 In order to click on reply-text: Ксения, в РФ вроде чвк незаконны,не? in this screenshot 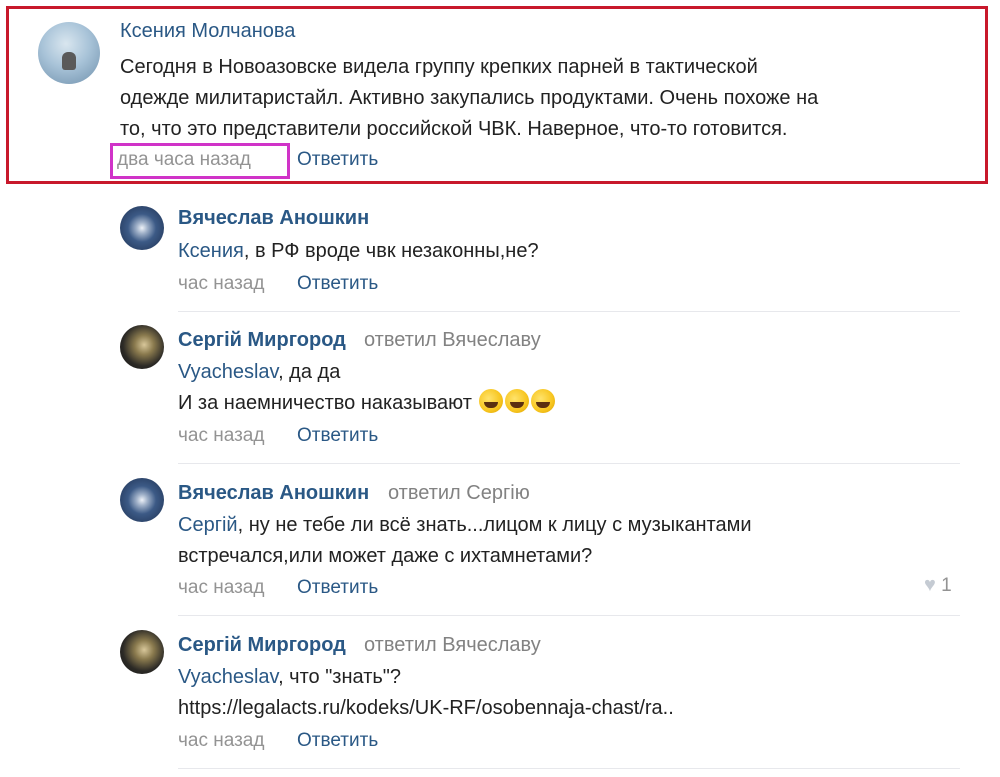, I will do `click(358, 251)`.